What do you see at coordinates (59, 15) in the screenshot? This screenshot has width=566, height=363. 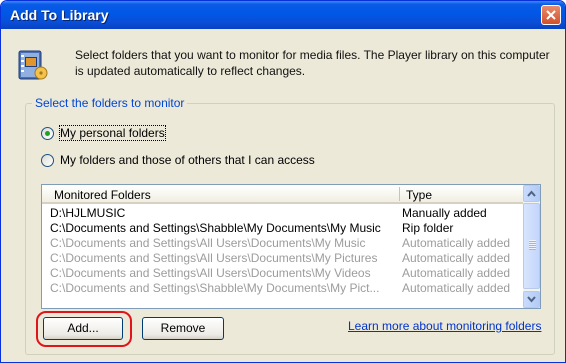 I see `window-title: Add To Library` at bounding box center [59, 15].